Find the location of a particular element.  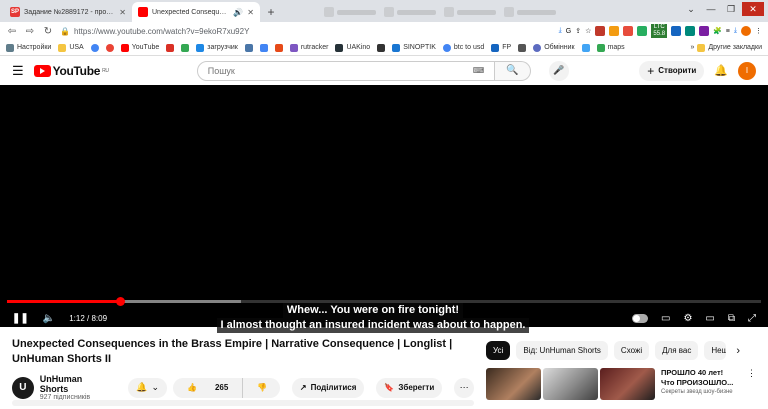

new-tab-button: + is located at coordinates (271, 12).